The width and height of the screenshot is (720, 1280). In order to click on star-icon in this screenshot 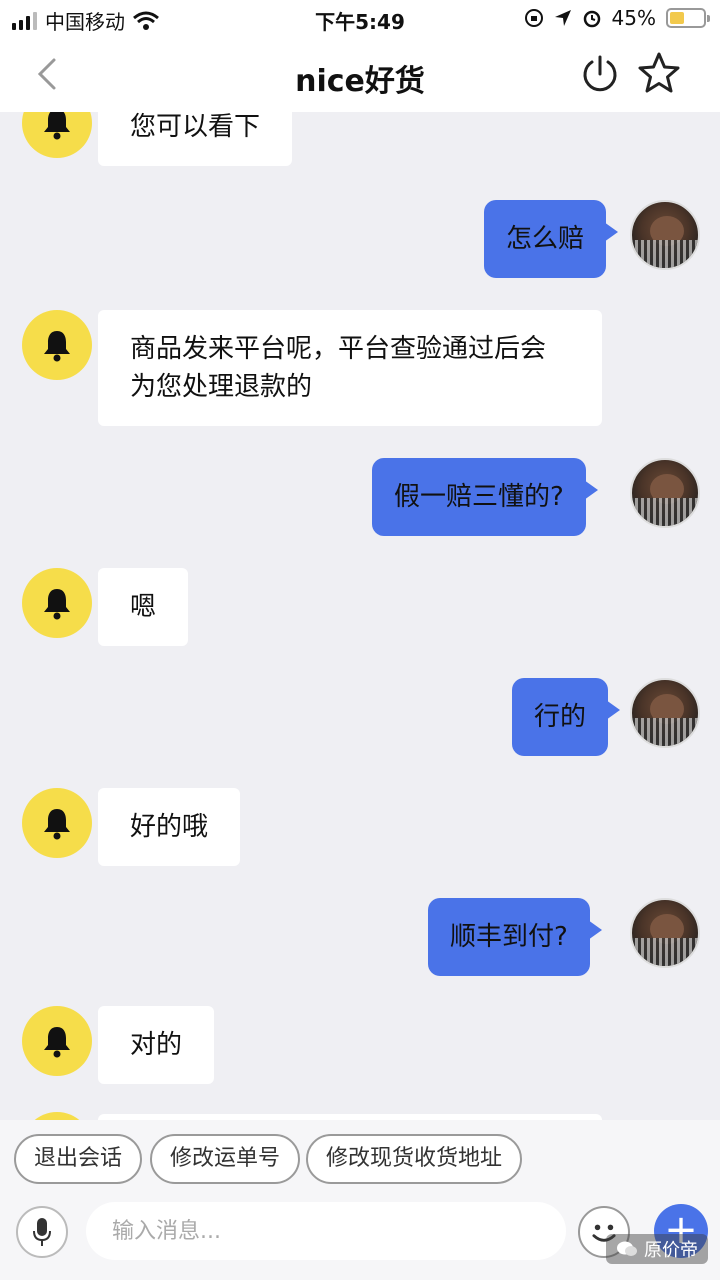, I will do `click(659, 73)`.